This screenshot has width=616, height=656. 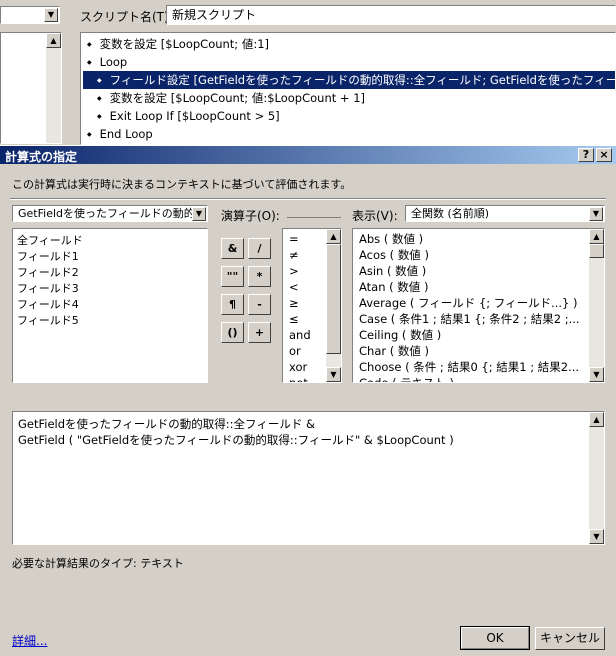 I want to click on operator-item: xor, so click(x=305, y=367).